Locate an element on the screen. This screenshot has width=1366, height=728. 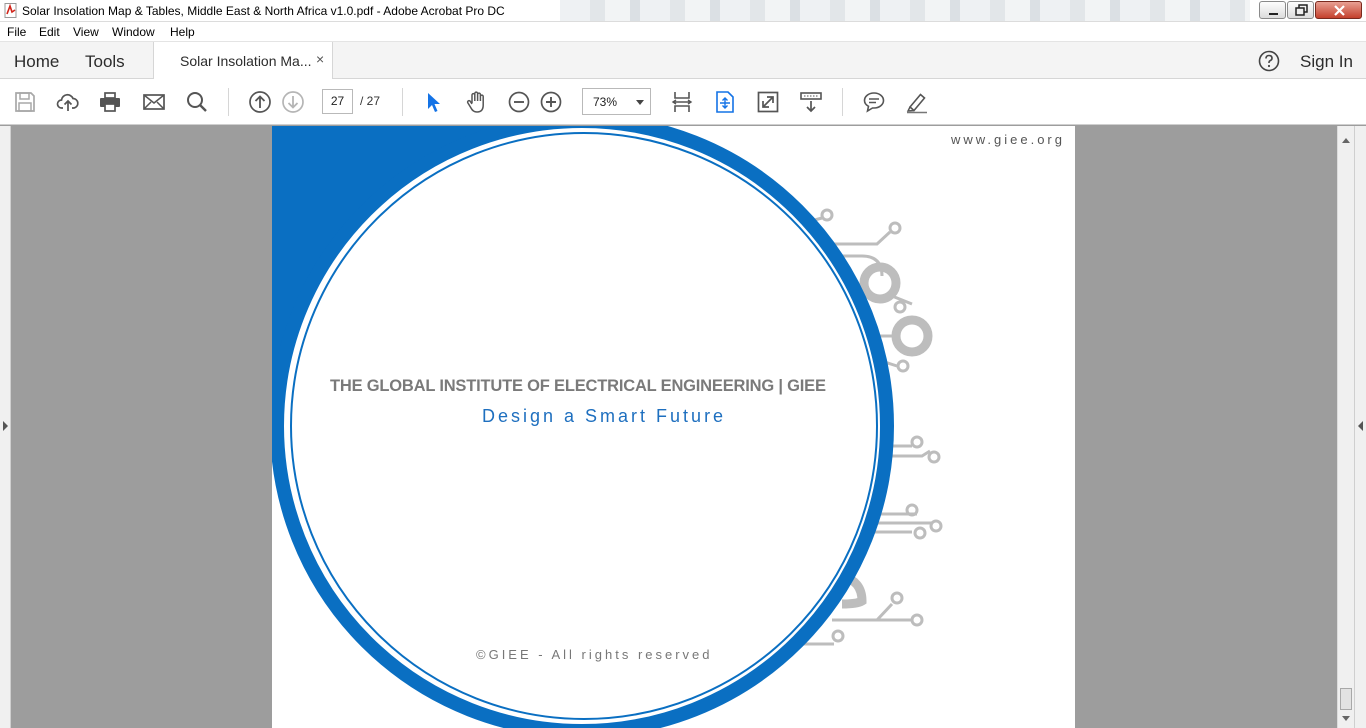
upload-cloud-icon is located at coordinates (67, 102).